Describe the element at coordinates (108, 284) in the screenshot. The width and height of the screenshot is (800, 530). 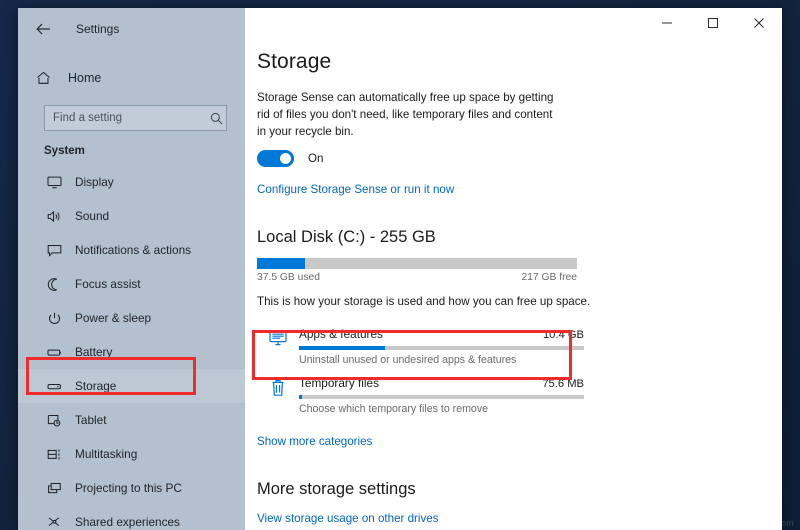
I see `sidebar-item-focus-assist-label: Focus assist` at that location.